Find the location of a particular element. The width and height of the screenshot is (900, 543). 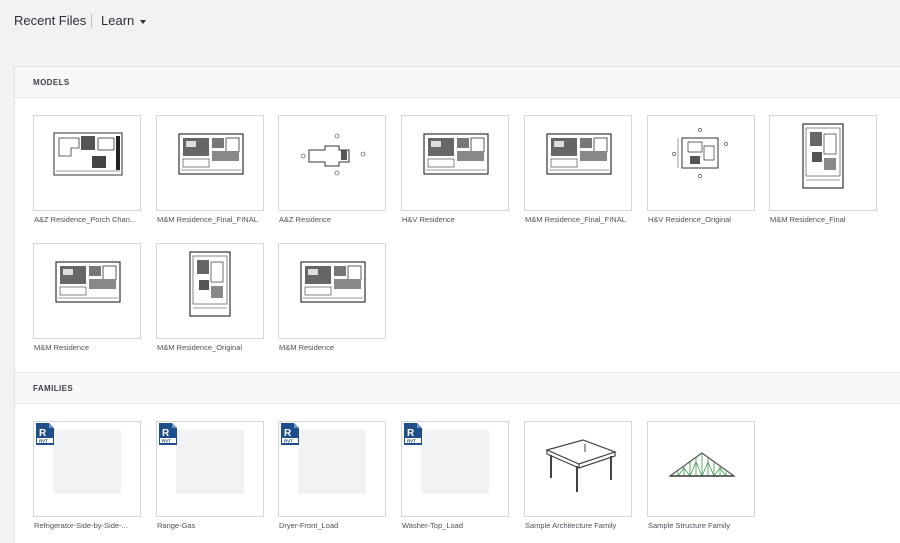

tab-learn: Learn is located at coordinates (124, 20).